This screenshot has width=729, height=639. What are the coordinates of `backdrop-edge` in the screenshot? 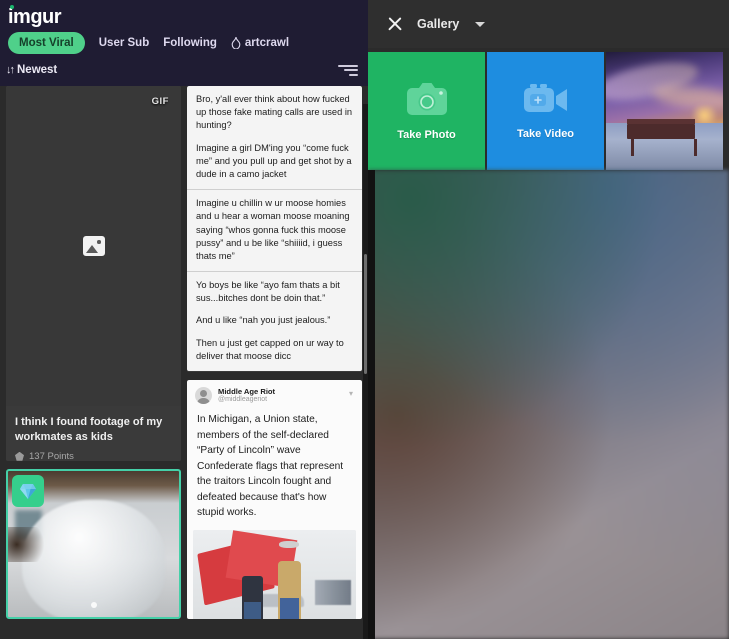 It's located at (371, 404).